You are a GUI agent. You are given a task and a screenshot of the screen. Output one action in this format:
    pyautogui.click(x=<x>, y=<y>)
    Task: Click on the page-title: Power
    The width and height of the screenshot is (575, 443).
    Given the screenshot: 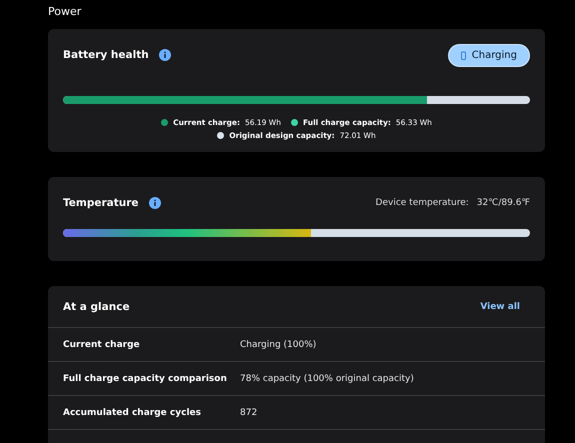 What is the action you would take?
    pyautogui.click(x=65, y=12)
    